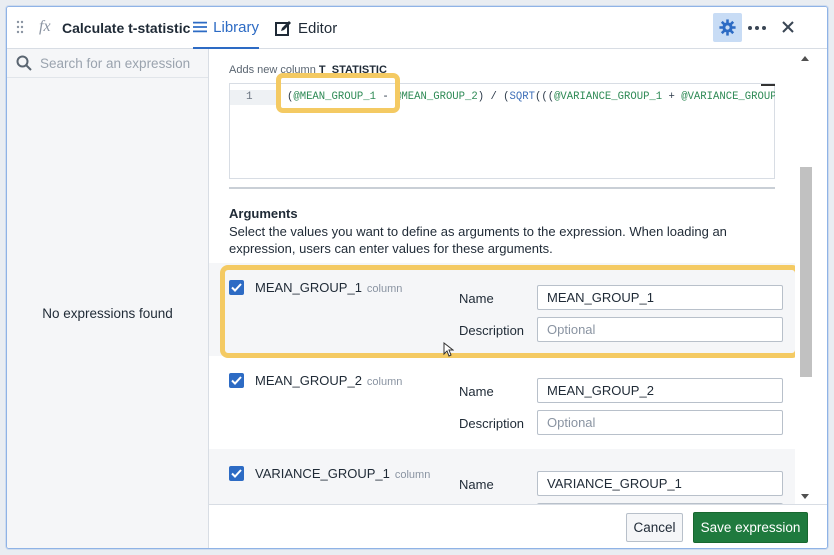 This screenshot has width=834, height=555. Describe the element at coordinates (768, 85) in the screenshot. I see `editor-scroll-marker` at that location.